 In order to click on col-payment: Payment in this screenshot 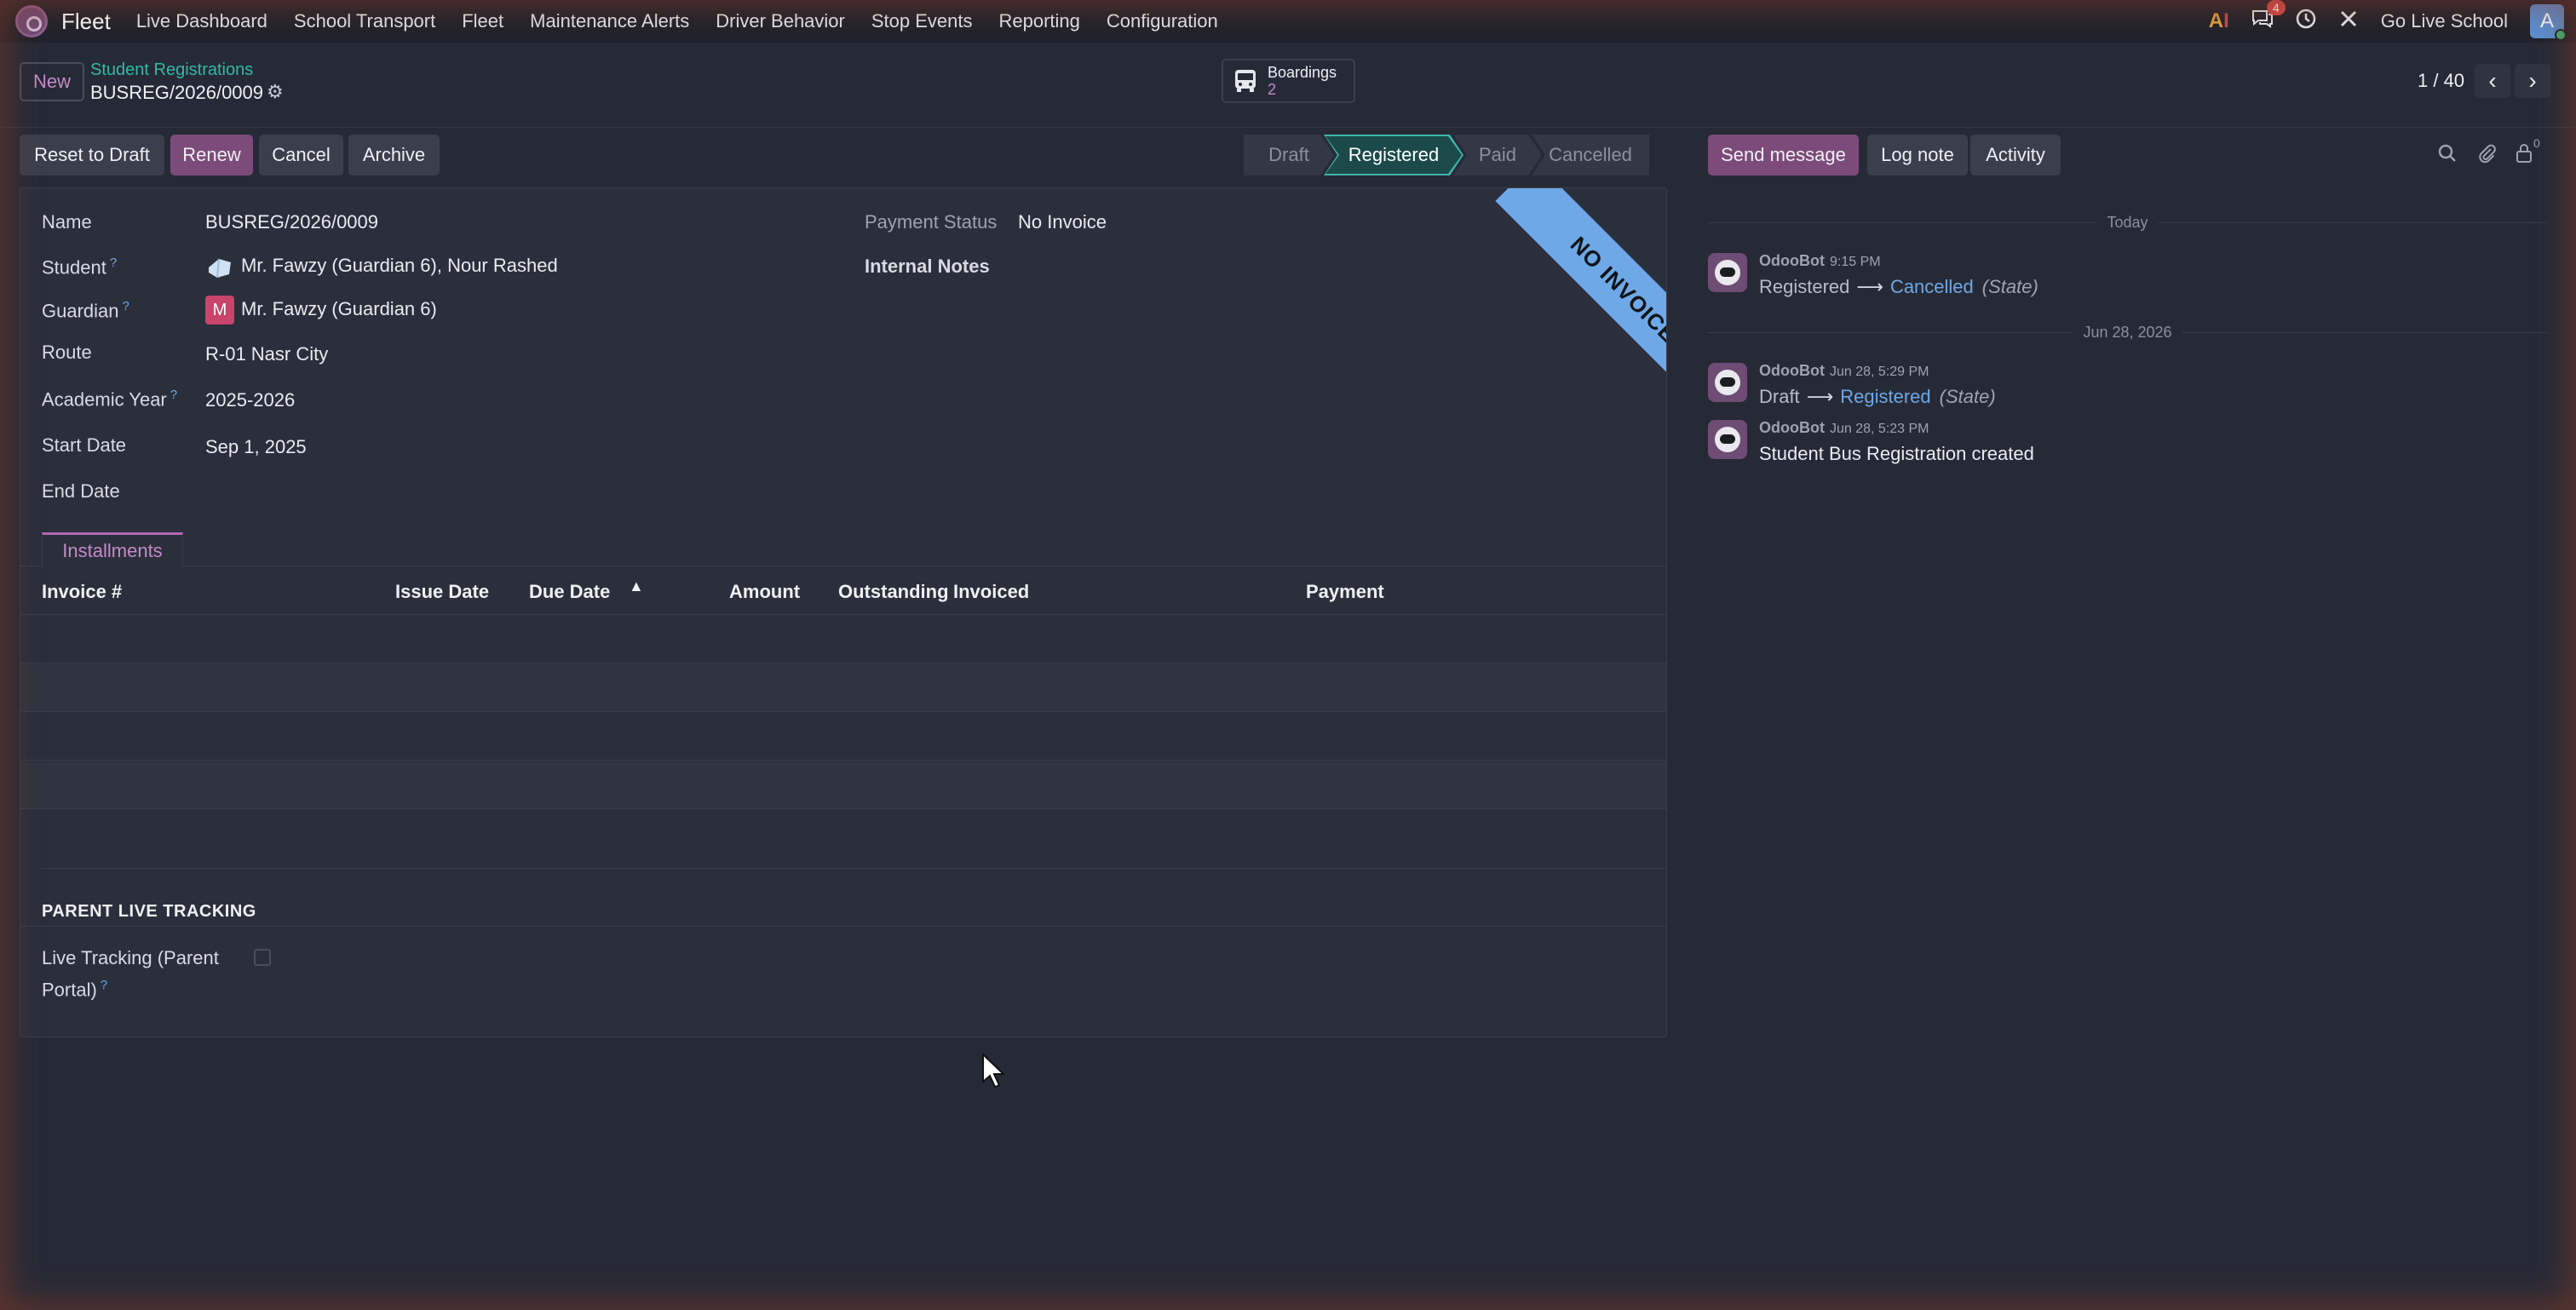, I will do `click(1345, 592)`.